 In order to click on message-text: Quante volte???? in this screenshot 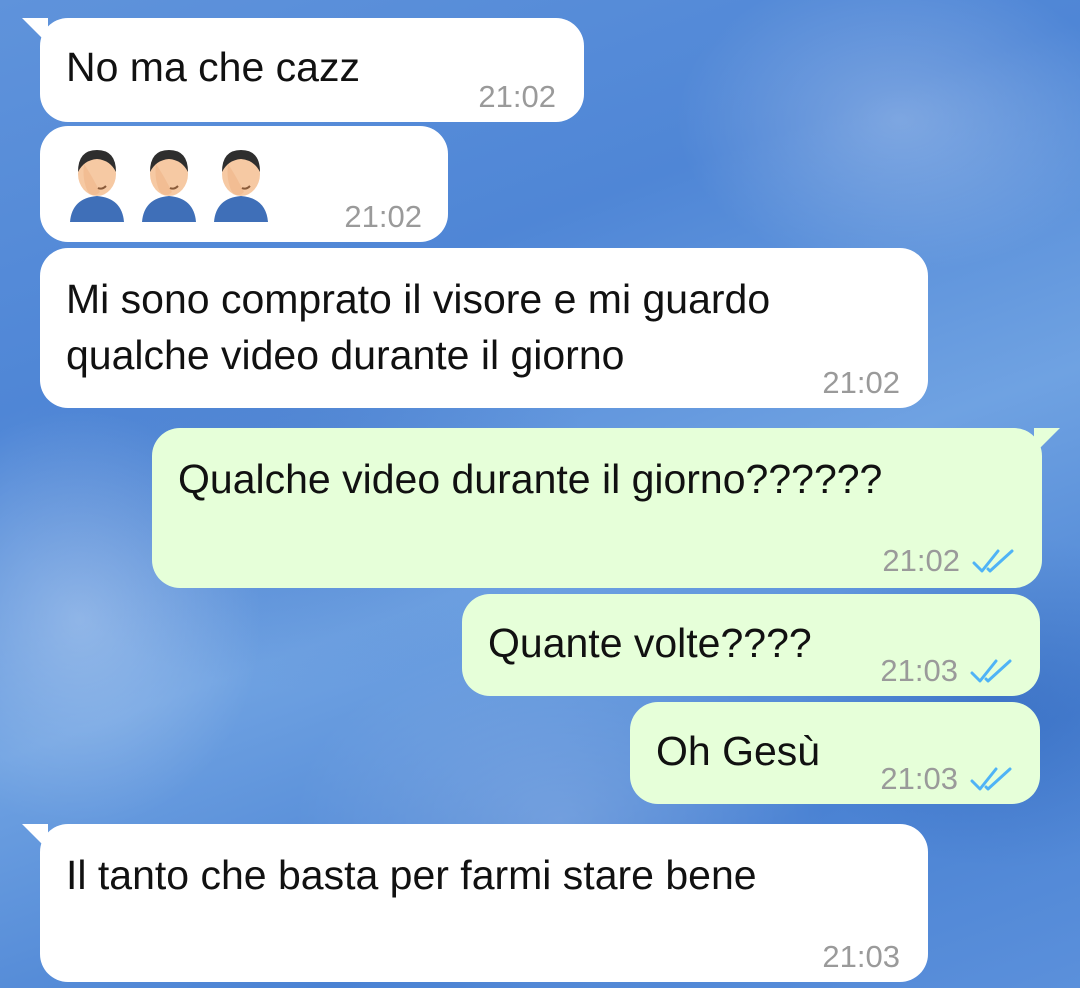, I will do `click(650, 643)`.